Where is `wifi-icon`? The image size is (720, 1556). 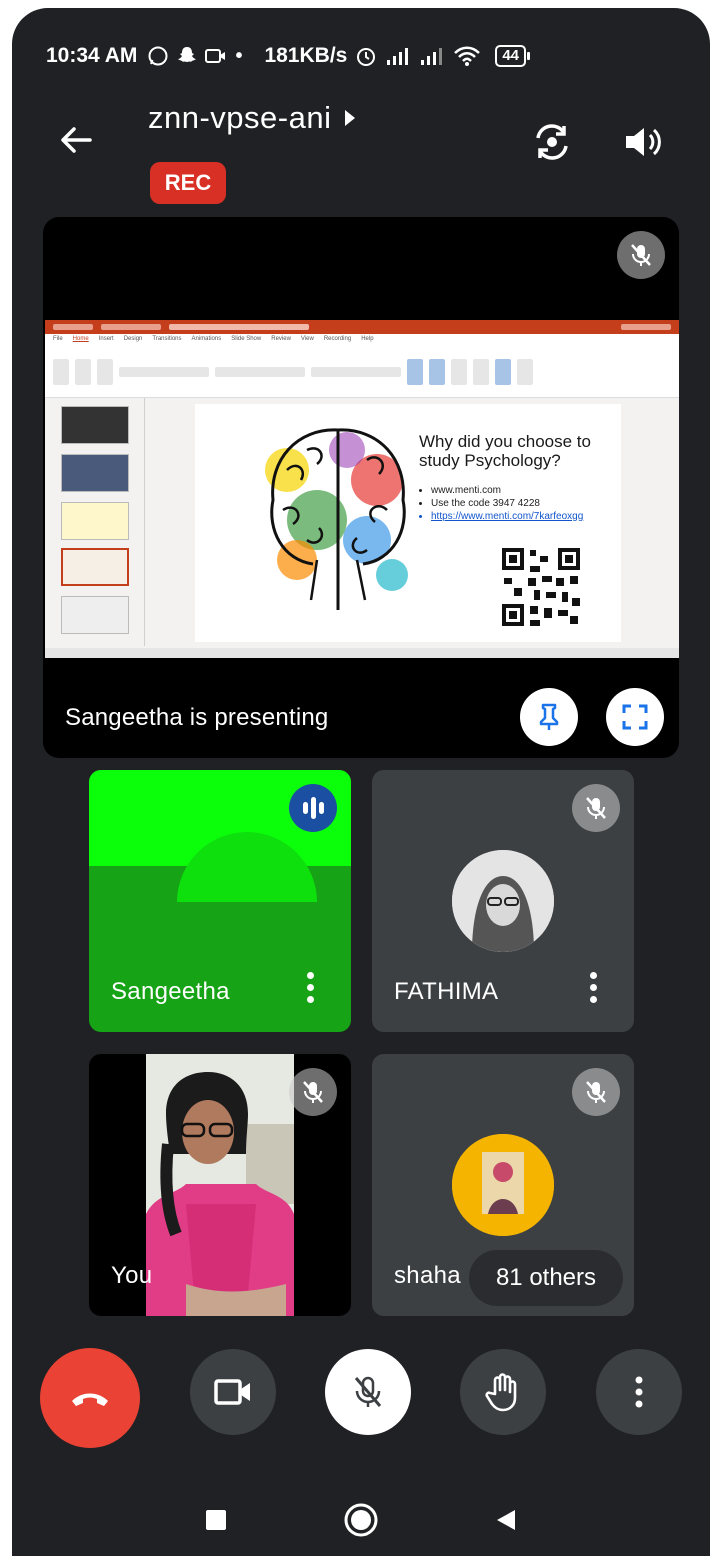
wifi-icon is located at coordinates (467, 56).